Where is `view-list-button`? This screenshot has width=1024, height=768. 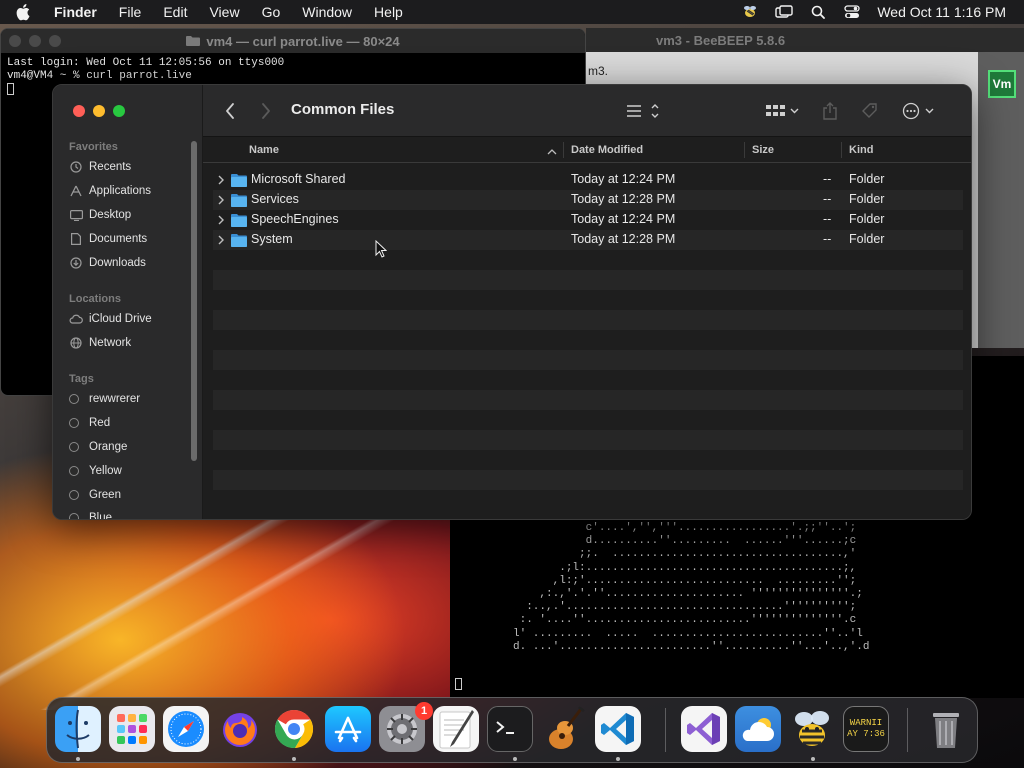 view-list-button is located at coordinates (643, 111).